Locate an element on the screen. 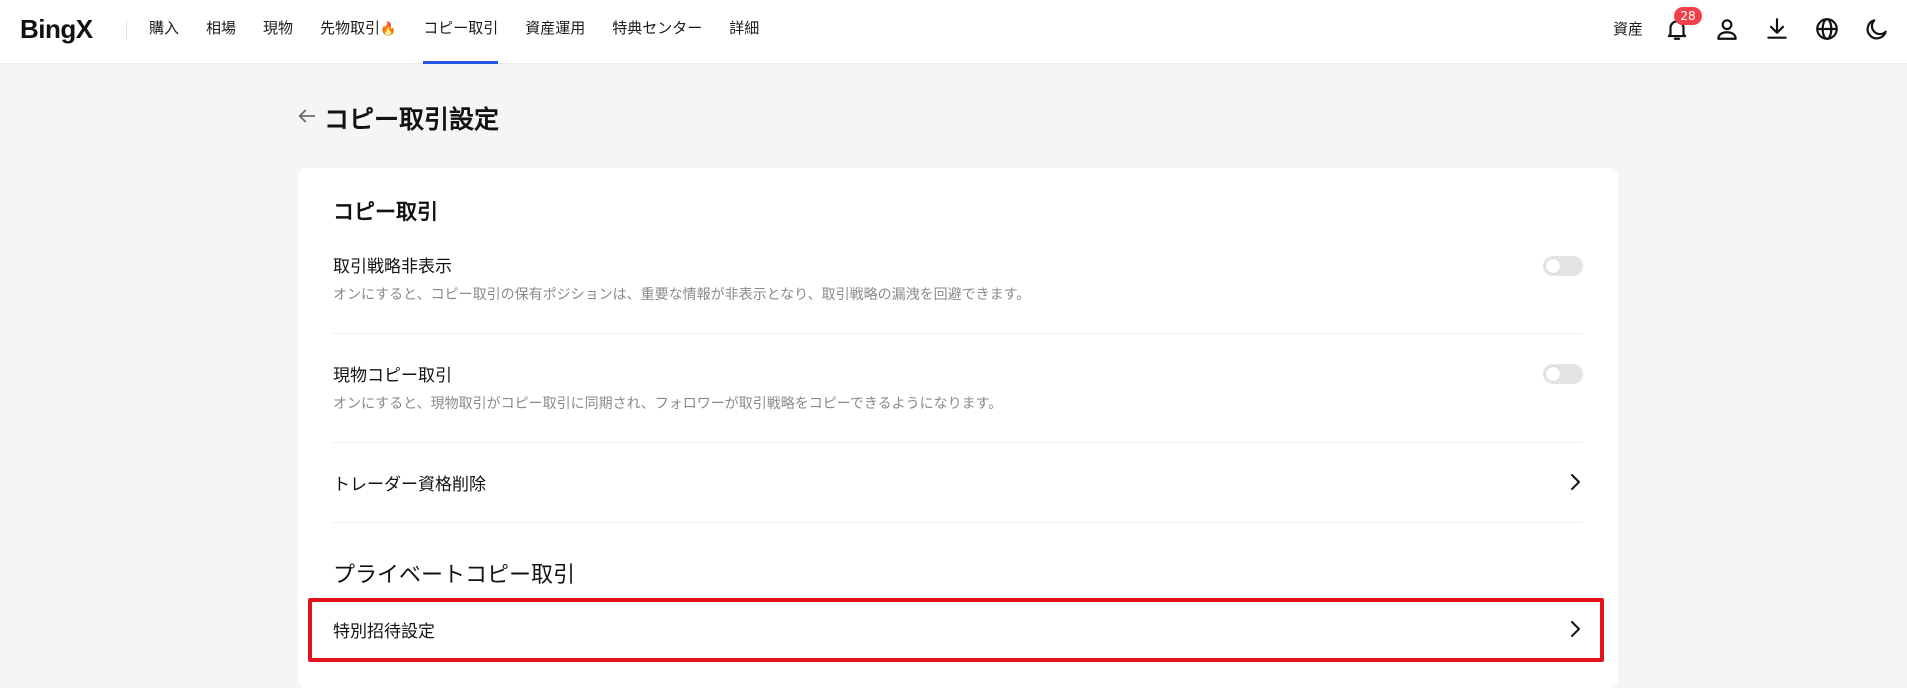 The width and height of the screenshot is (1907, 688). nav-item-futures: 先物取引🔥 is located at coordinates (358, 32).